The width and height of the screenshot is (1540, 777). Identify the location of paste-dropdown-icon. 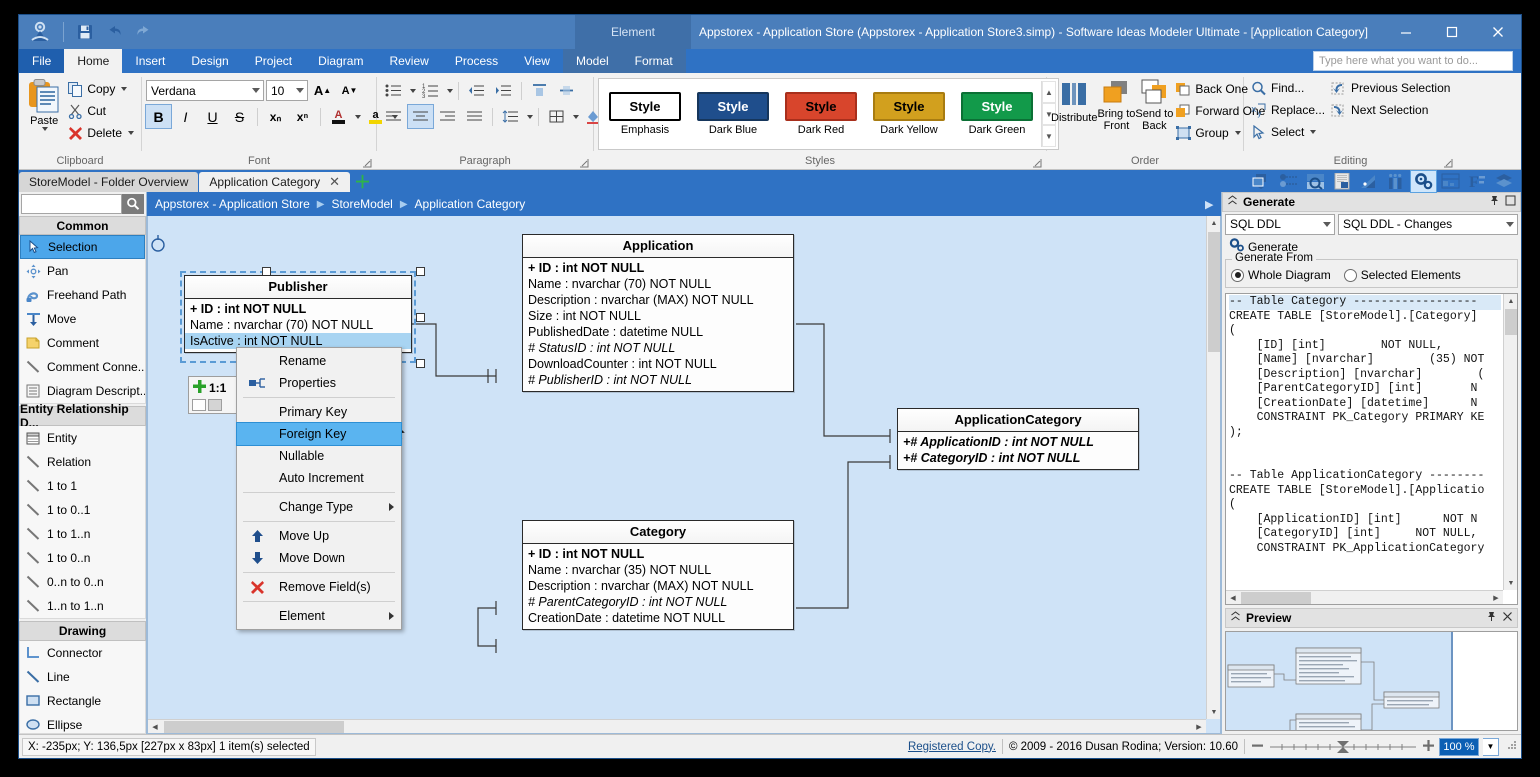
(45, 129).